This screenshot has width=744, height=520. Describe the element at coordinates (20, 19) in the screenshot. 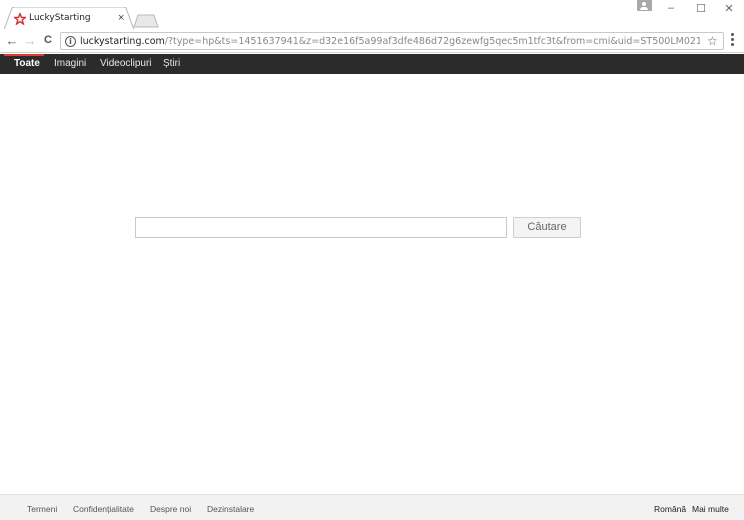

I see `lucky-star-favicon-icon` at that location.